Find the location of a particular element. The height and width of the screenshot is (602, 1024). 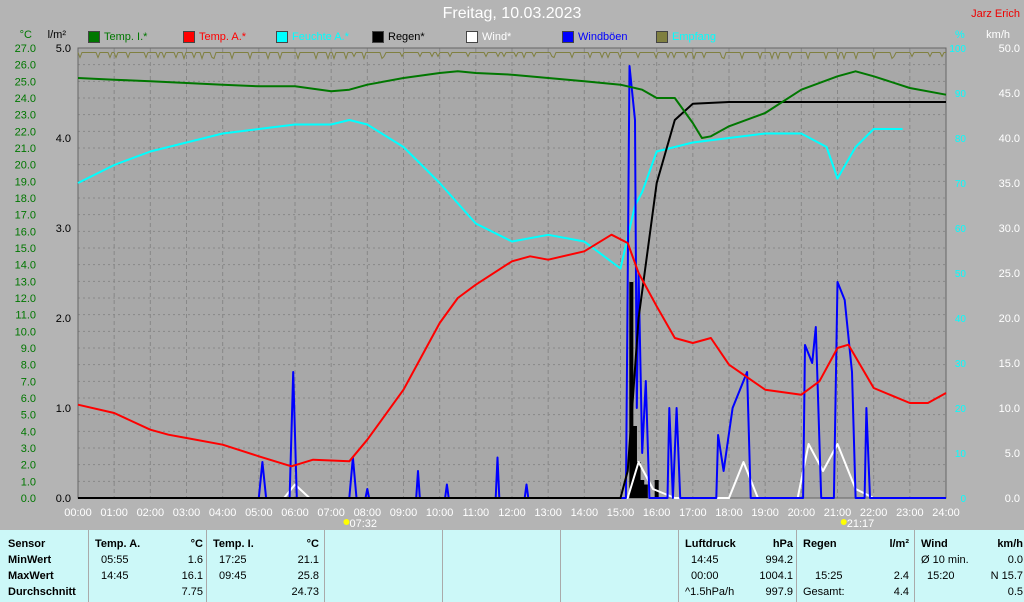

legend-item: Wind* is located at coordinates (488, 37).